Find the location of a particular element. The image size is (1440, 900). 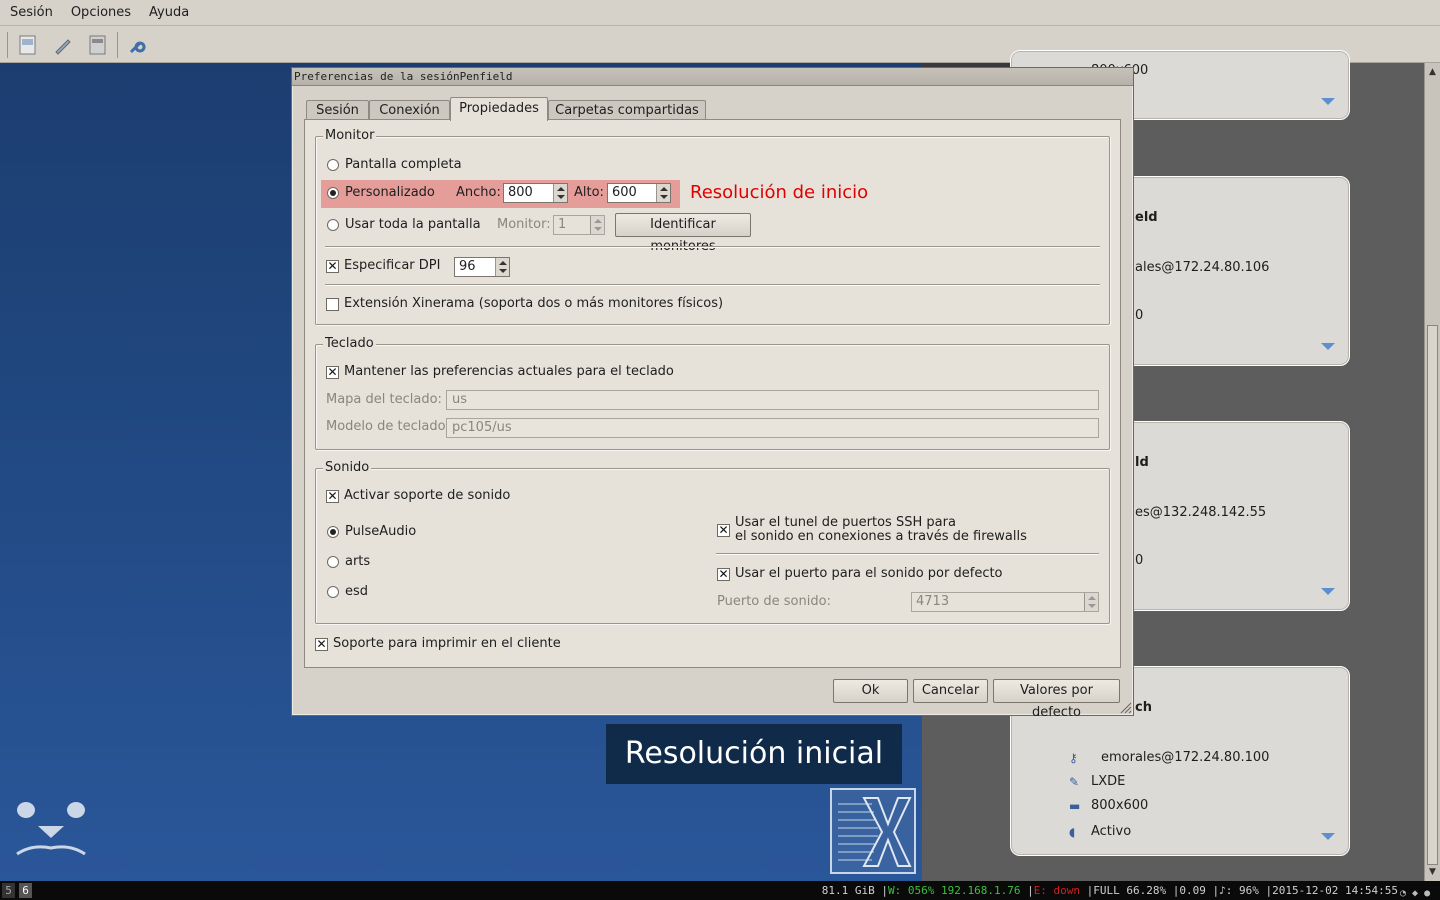

toolbar-separator is located at coordinates (117, 45).